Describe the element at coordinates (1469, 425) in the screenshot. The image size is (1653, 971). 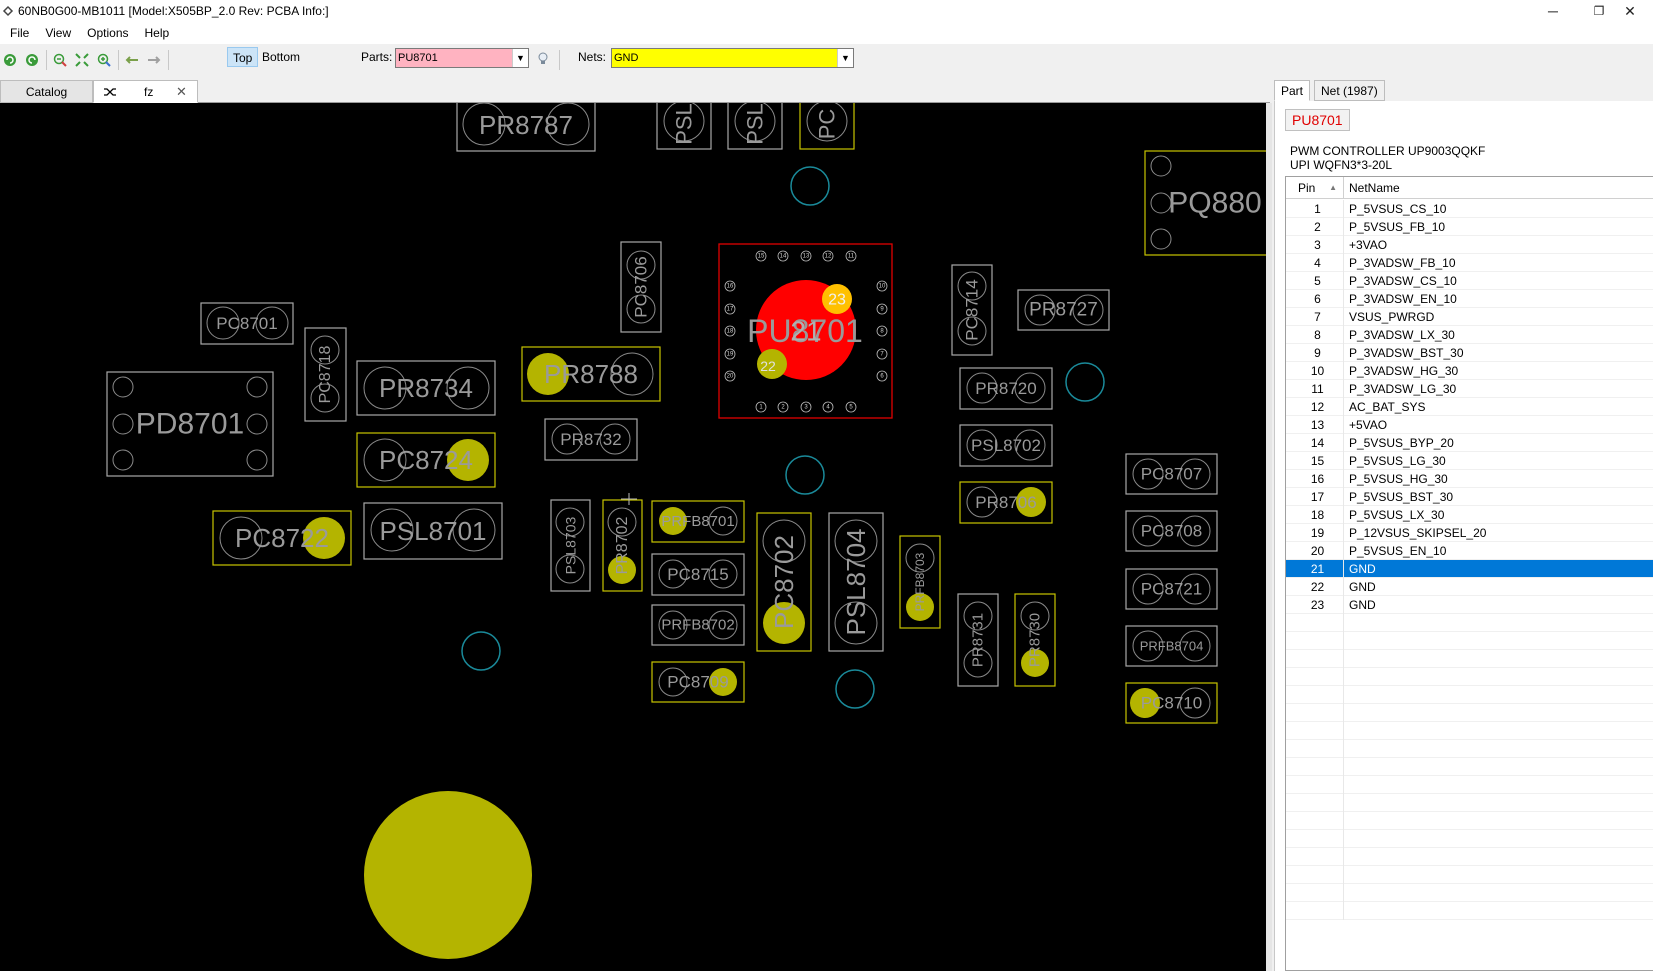
I see `table-row: 13 +5VAO` at that location.